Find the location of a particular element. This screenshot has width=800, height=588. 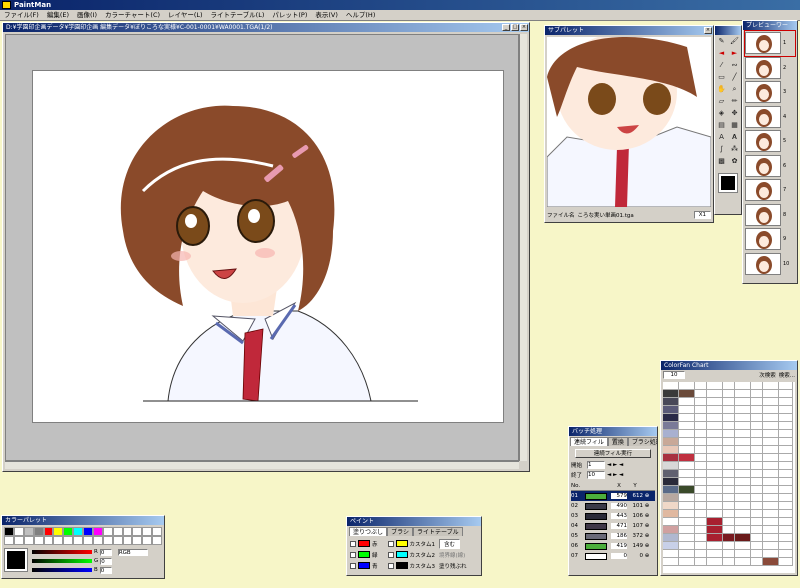

custom1-swatch is located at coordinates (401, 543).